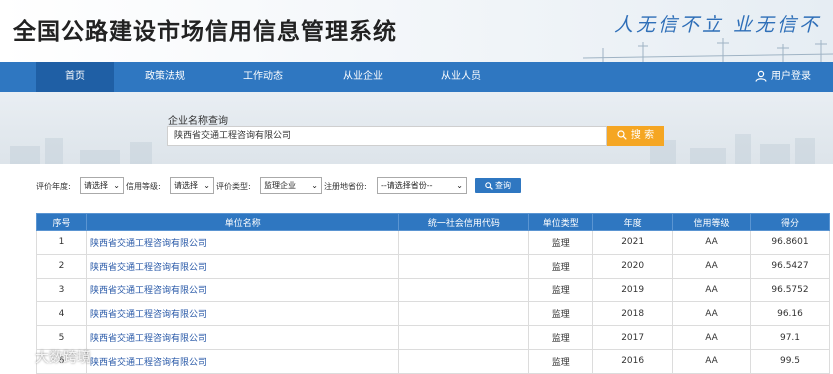  Describe the element at coordinates (280, 185) in the screenshot. I see `type-select-value: 监理企业` at that location.